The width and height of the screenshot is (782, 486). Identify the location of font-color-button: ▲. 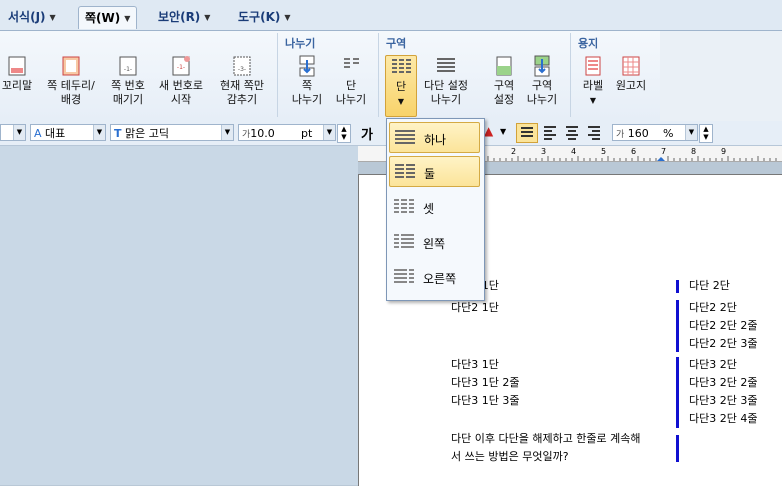
(488, 131).